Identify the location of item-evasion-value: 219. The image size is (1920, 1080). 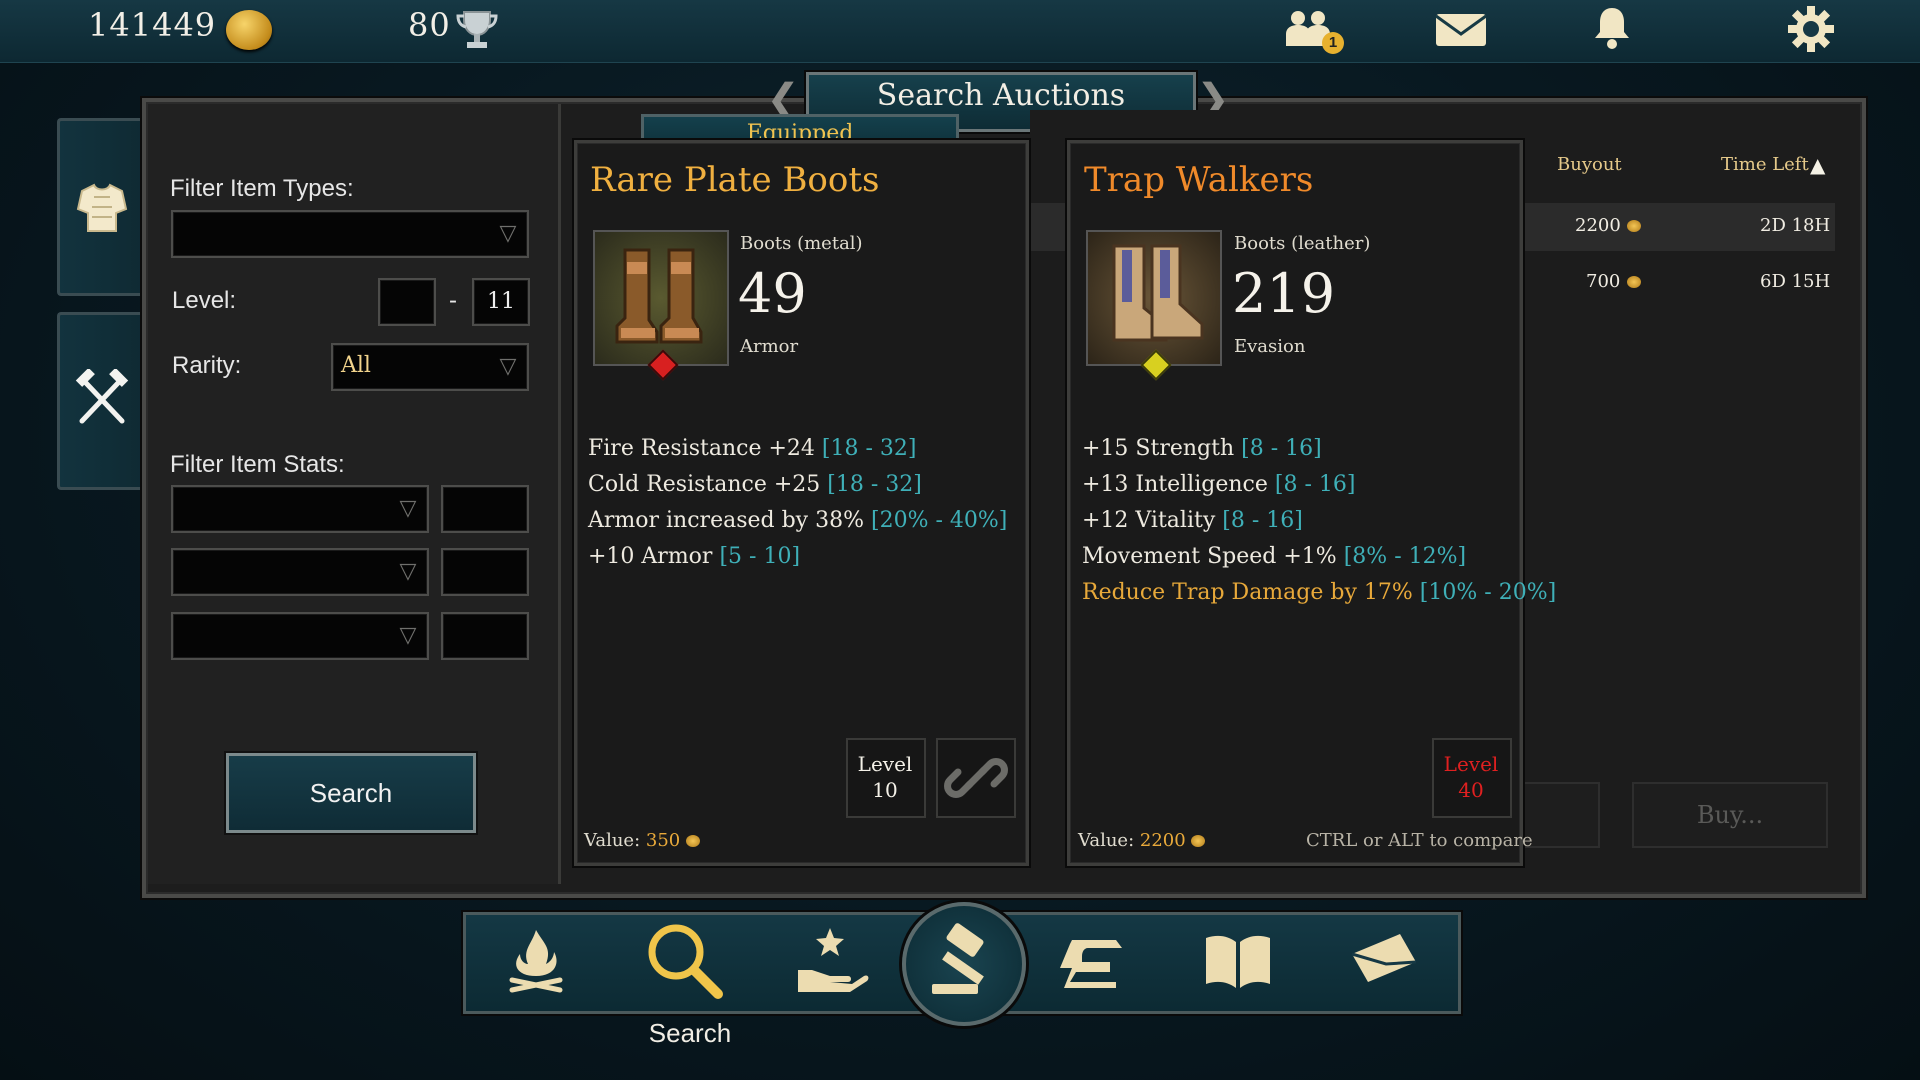
(1284, 293).